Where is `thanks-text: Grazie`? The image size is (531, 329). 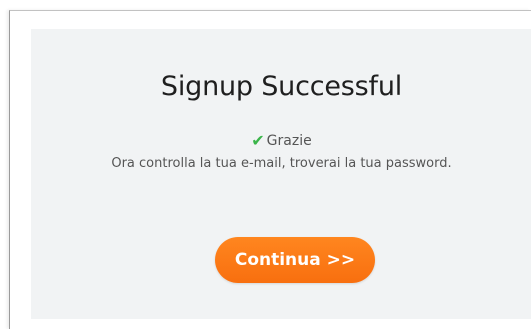
thanks-text: Grazie is located at coordinates (289, 141).